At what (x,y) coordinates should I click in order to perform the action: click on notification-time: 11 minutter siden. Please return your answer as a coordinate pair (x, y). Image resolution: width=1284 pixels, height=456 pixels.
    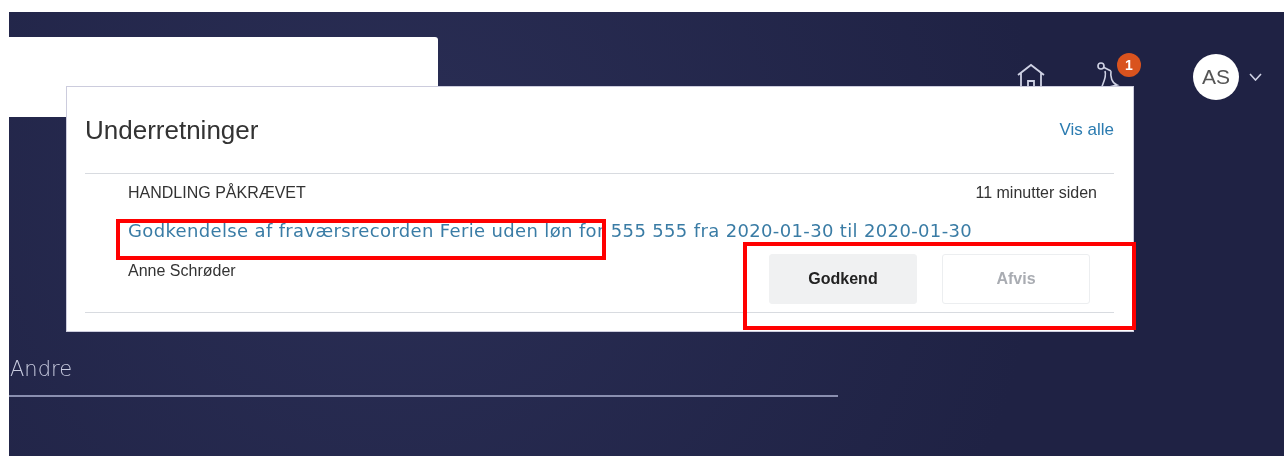
    Looking at the image, I should click on (1036, 193).